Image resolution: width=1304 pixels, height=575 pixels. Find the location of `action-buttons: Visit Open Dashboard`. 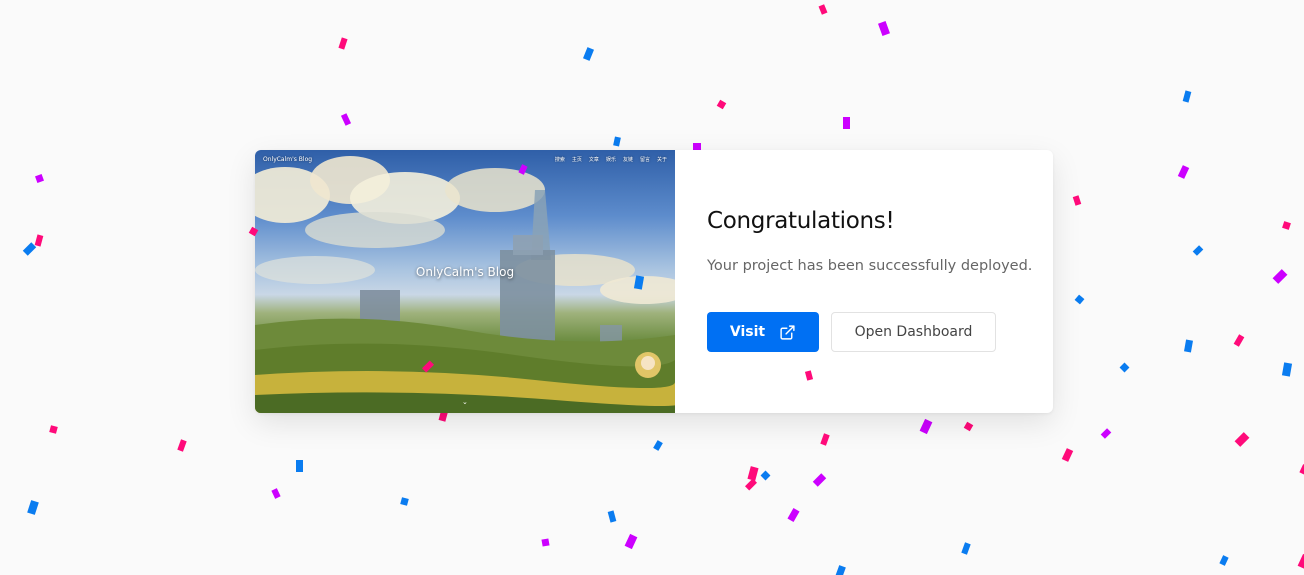

action-buttons: Visit Open Dashboard is located at coordinates (880, 332).